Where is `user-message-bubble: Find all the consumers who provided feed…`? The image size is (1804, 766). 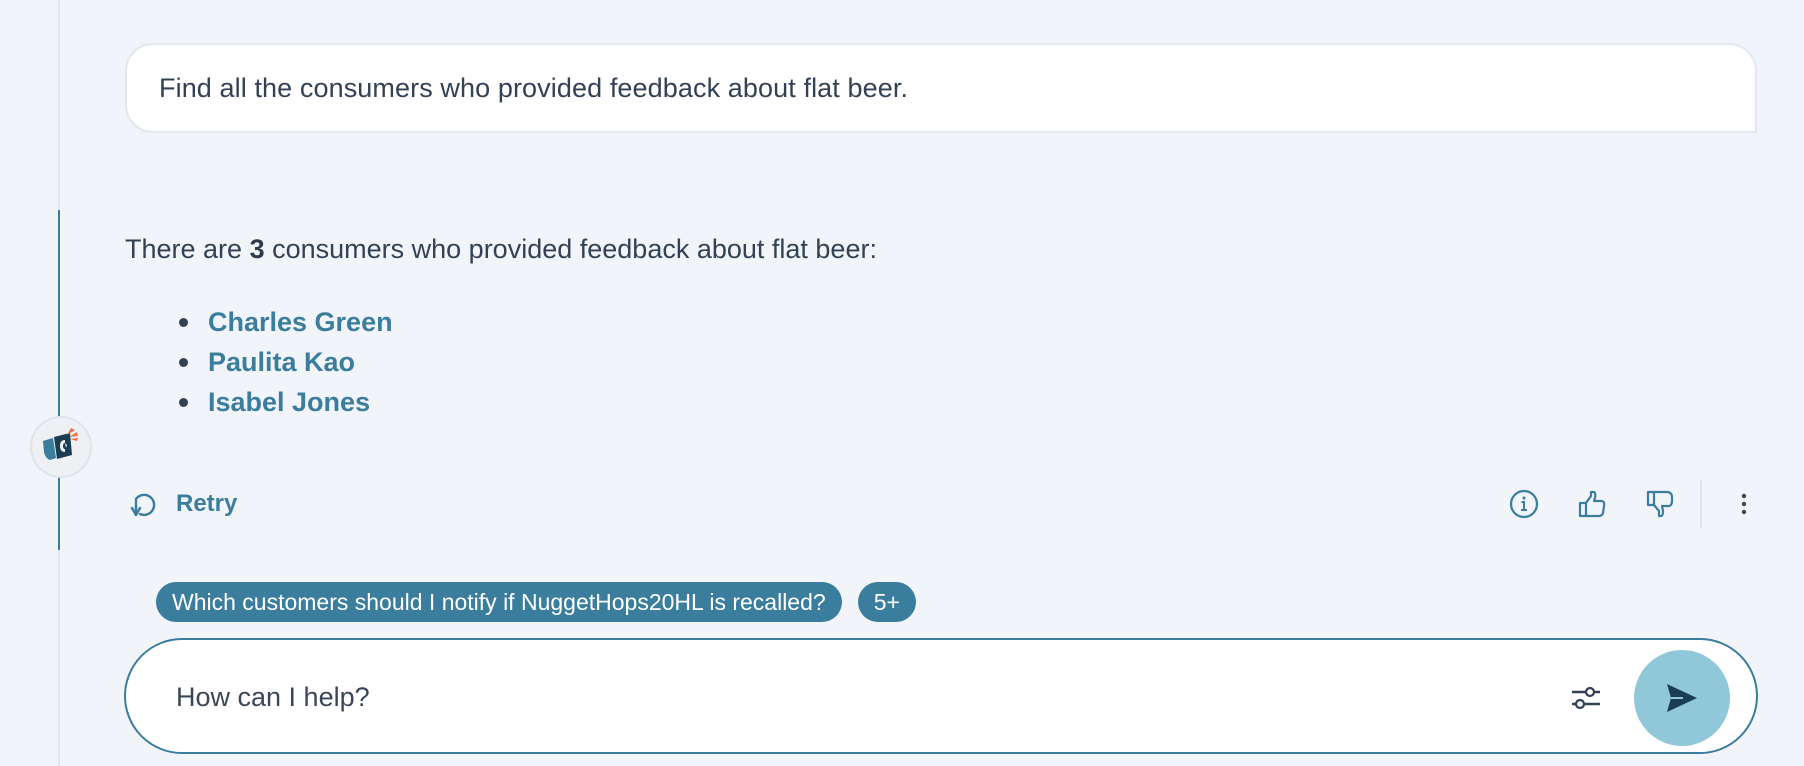
user-message-bubble: Find all the consumers who provided feed… is located at coordinates (941, 88).